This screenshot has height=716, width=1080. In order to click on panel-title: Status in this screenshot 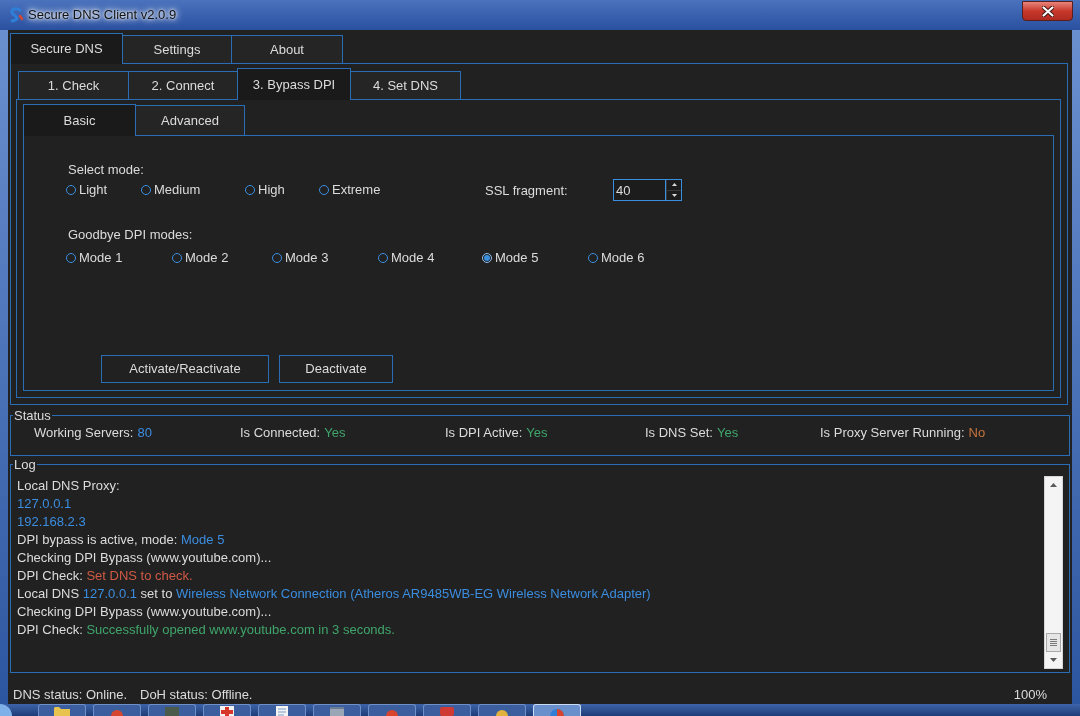, I will do `click(32, 415)`.